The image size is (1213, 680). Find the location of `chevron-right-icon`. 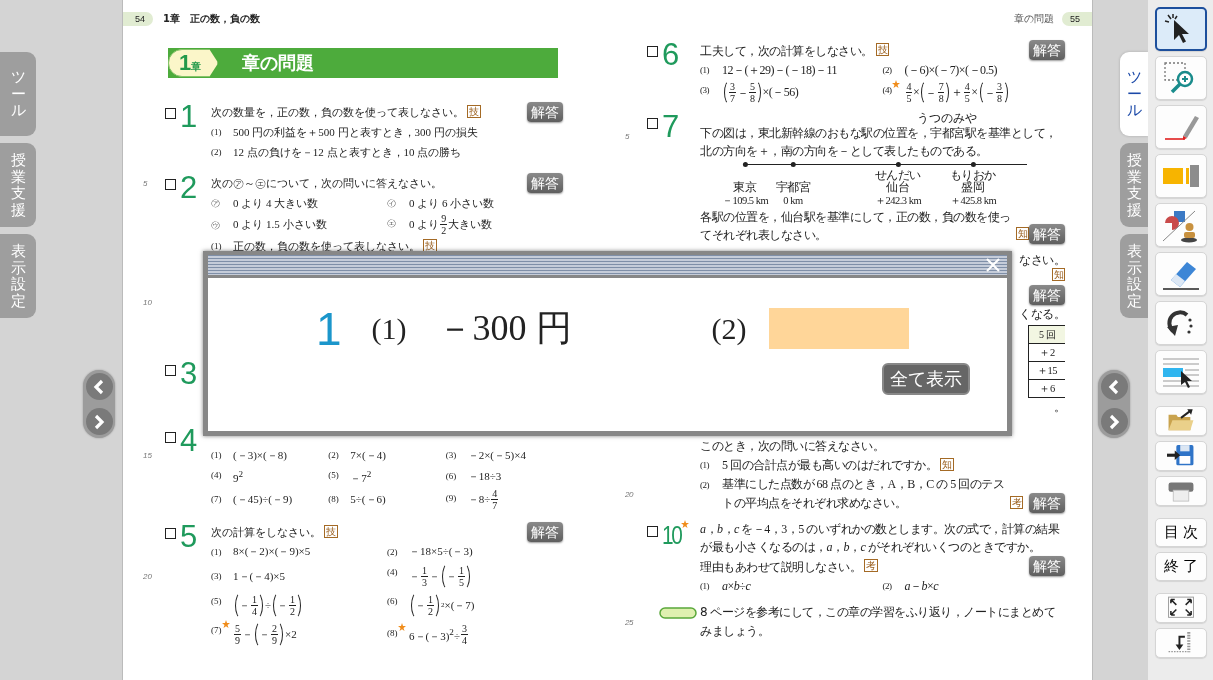

chevron-right-icon is located at coordinates (1114, 421).